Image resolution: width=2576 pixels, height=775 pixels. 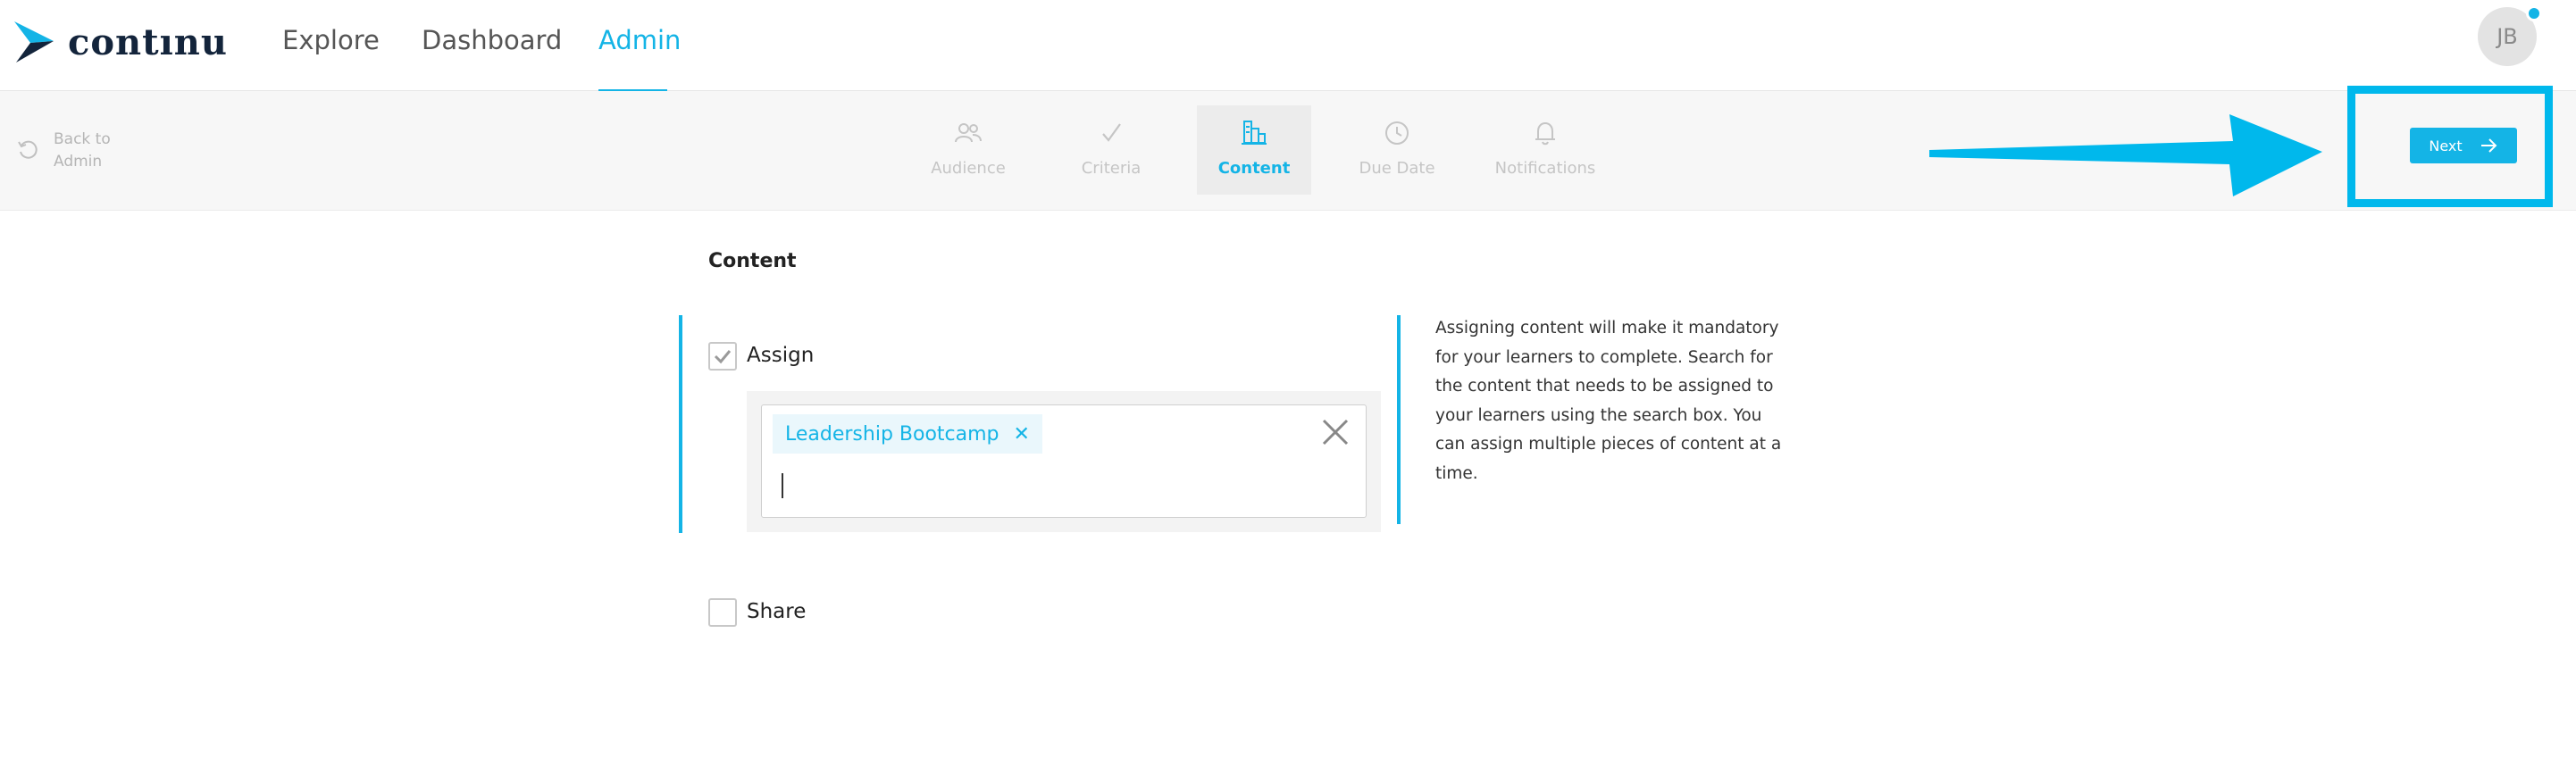 What do you see at coordinates (331, 40) in the screenshot?
I see `nav-explore: Explore` at bounding box center [331, 40].